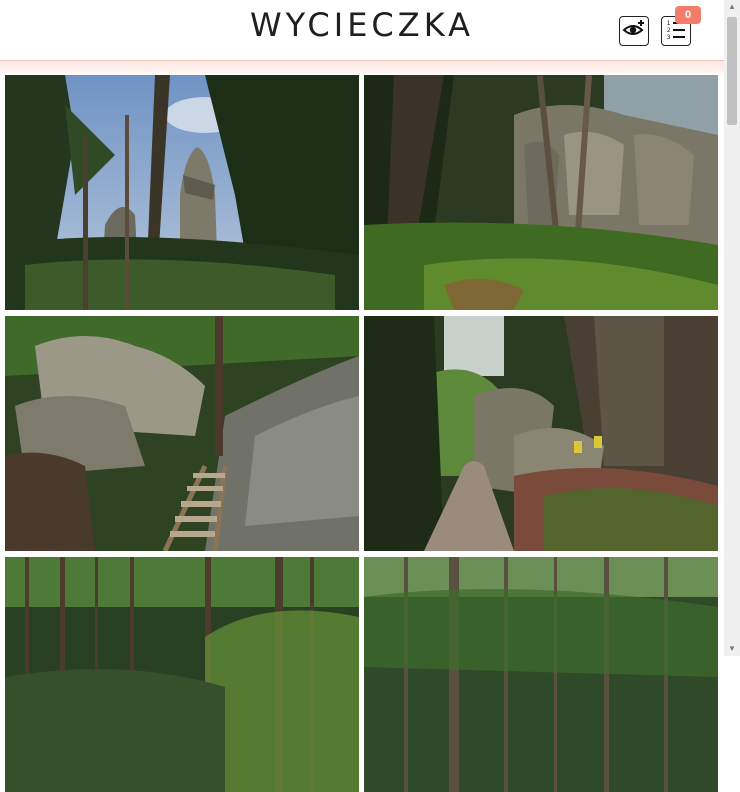  What do you see at coordinates (182, 433) in the screenshot?
I see `photo-rocks-wooden-stairs` at bounding box center [182, 433].